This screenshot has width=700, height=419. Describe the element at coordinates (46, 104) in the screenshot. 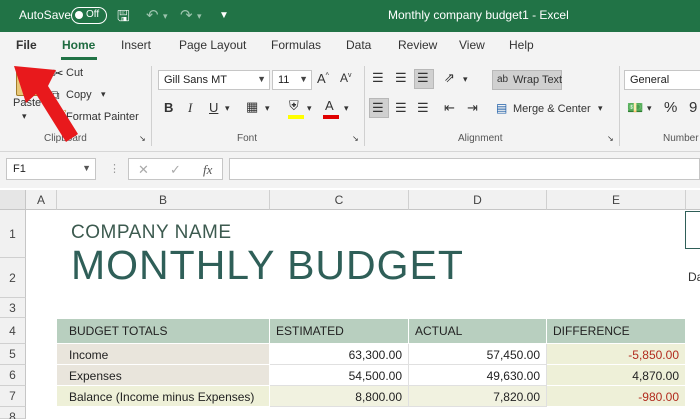

I see `annotation-arrow-icon` at that location.